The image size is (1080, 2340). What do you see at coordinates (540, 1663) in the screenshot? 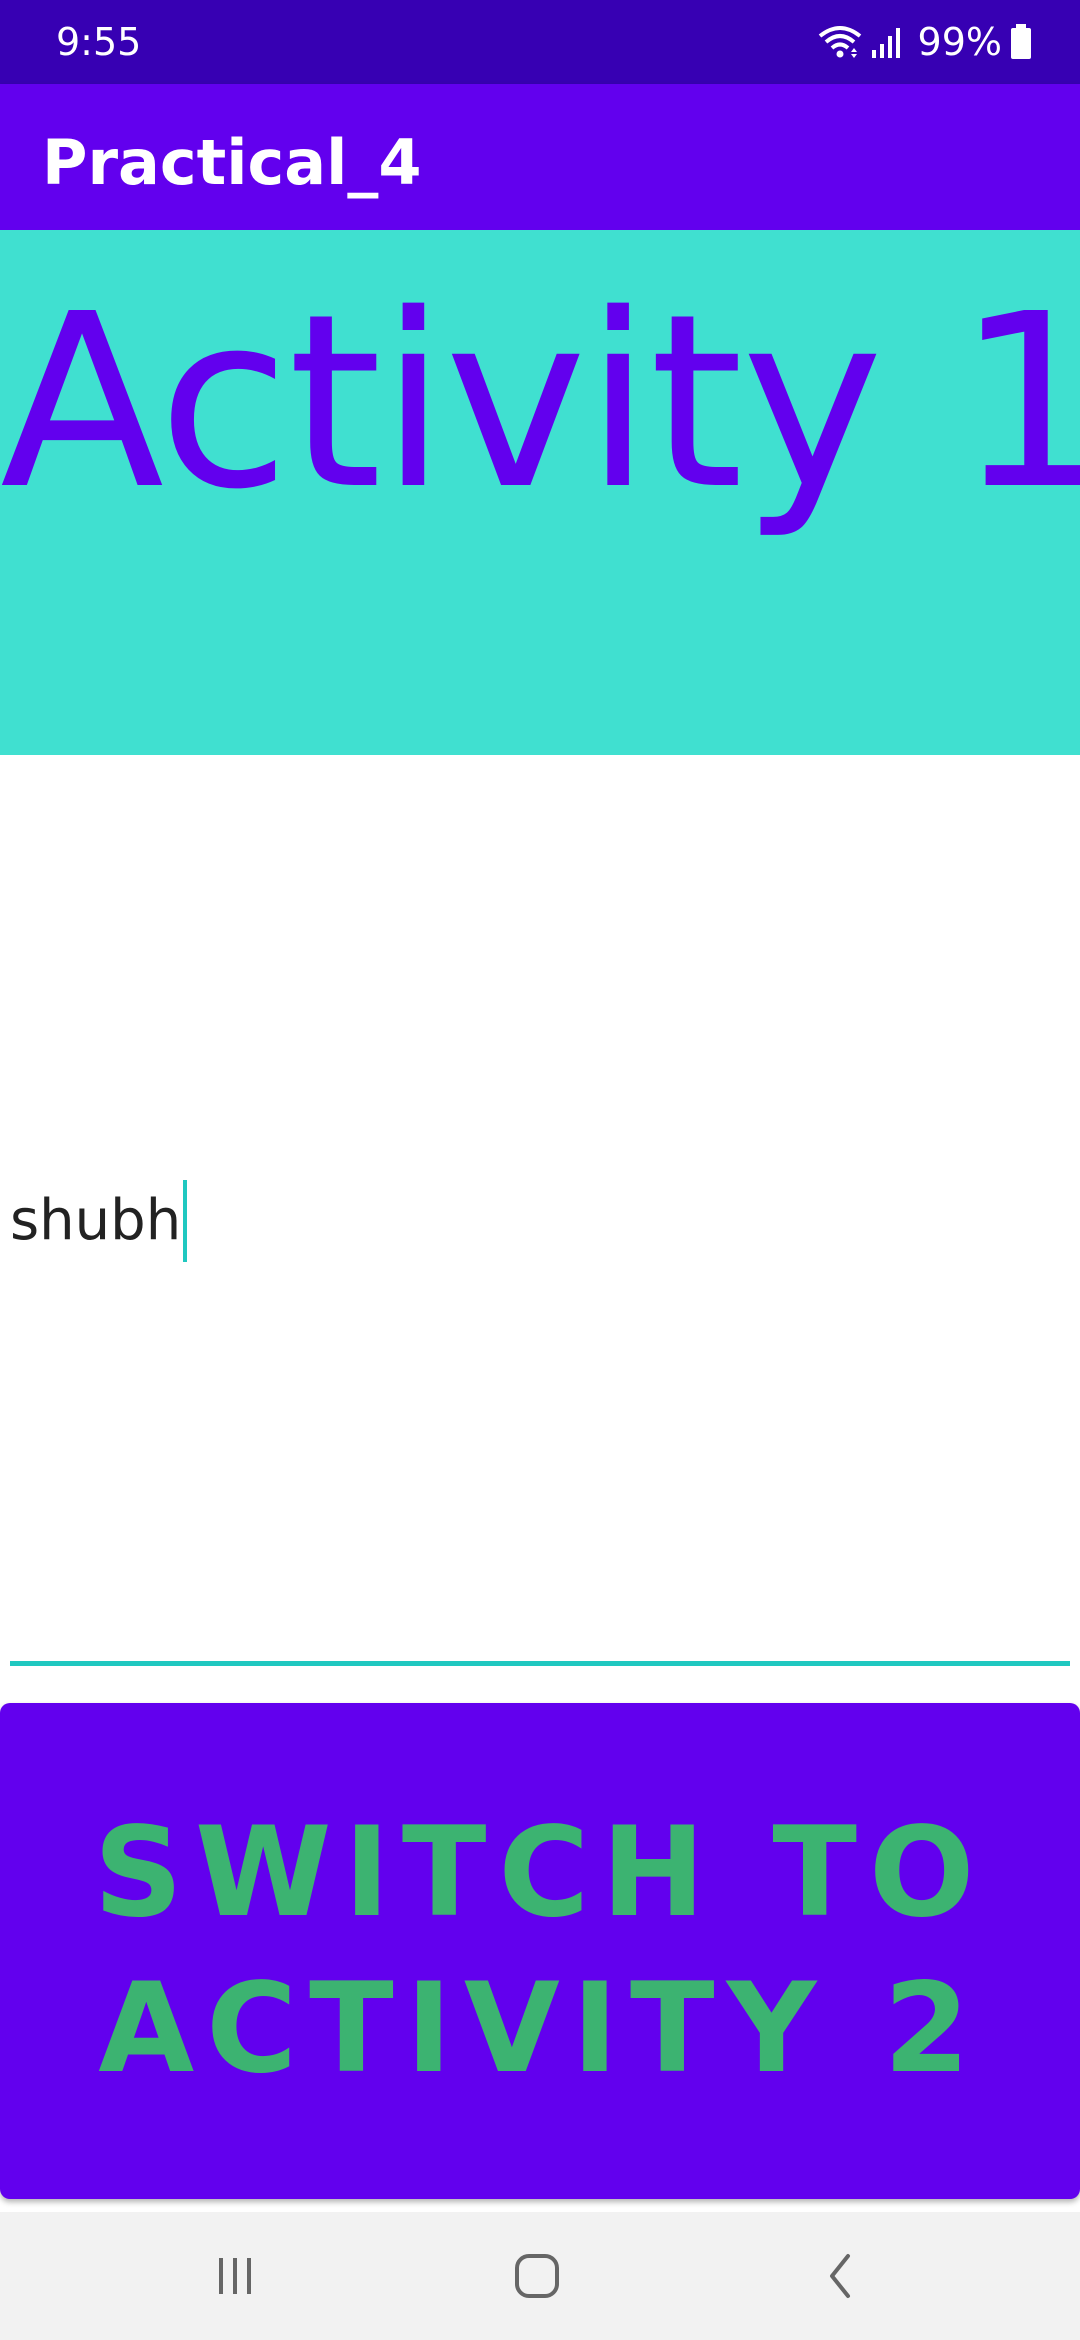
I see `input-underline` at bounding box center [540, 1663].